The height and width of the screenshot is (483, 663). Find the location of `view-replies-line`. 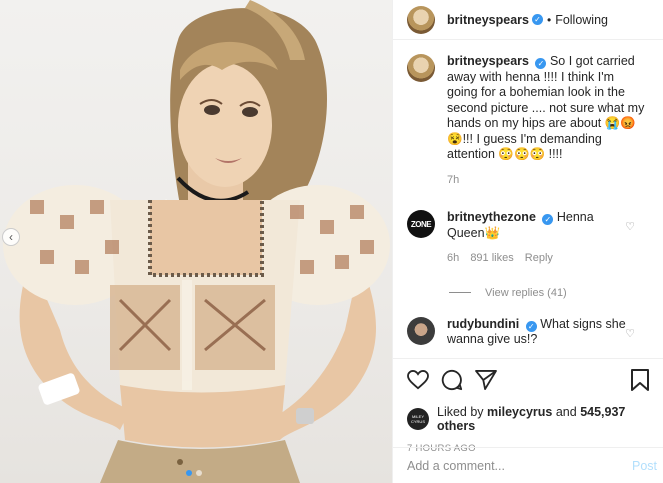

view-replies-line is located at coordinates (460, 292).